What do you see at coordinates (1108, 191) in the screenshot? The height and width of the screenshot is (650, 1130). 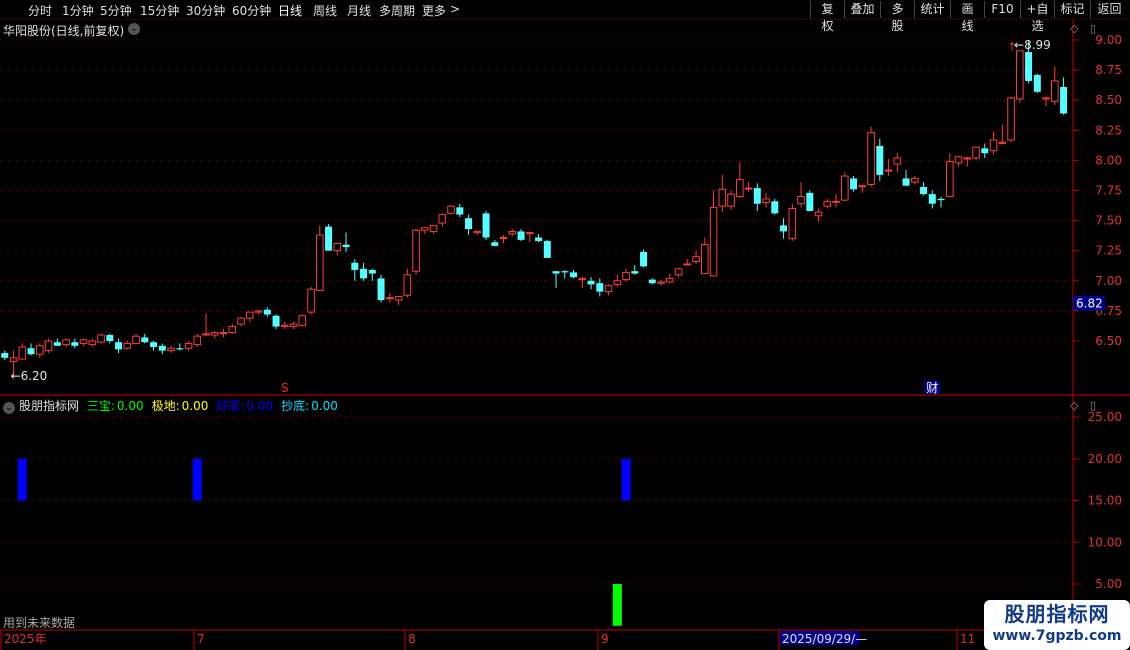 I see `price-tick-label: 7.75` at bounding box center [1108, 191].